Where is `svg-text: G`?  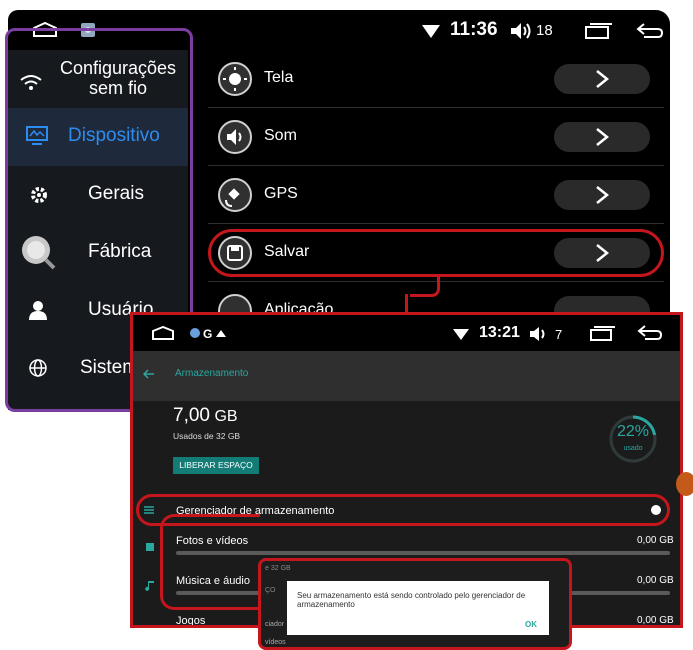 svg-text: G is located at coordinates (207, 333).